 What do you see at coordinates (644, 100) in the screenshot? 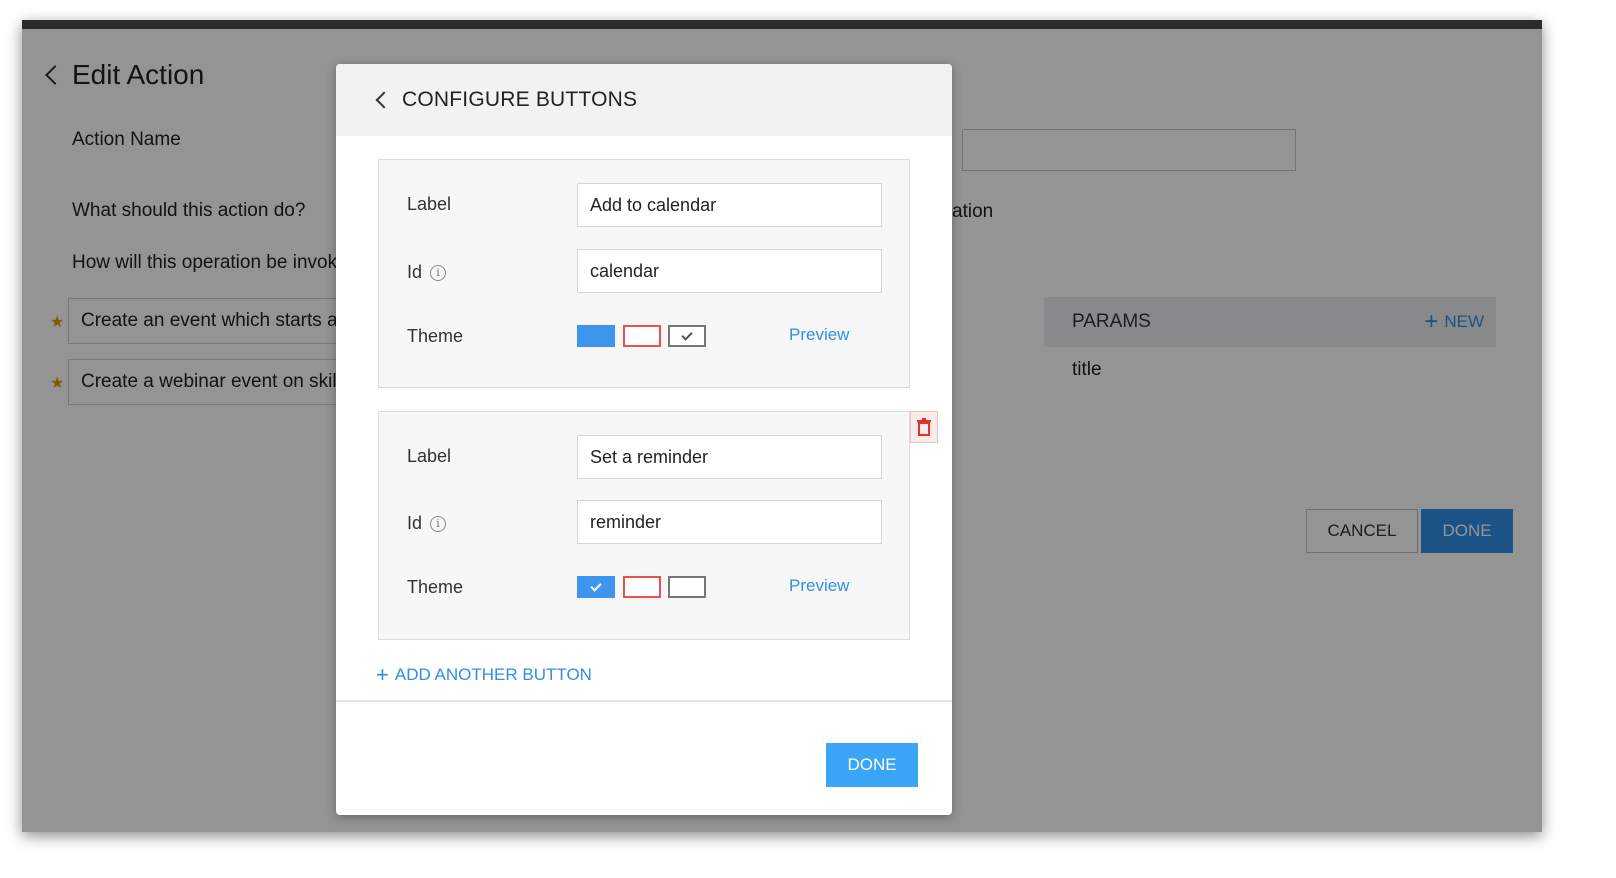
I see `dialog-header: CONFIGURE BUTTONS` at bounding box center [644, 100].